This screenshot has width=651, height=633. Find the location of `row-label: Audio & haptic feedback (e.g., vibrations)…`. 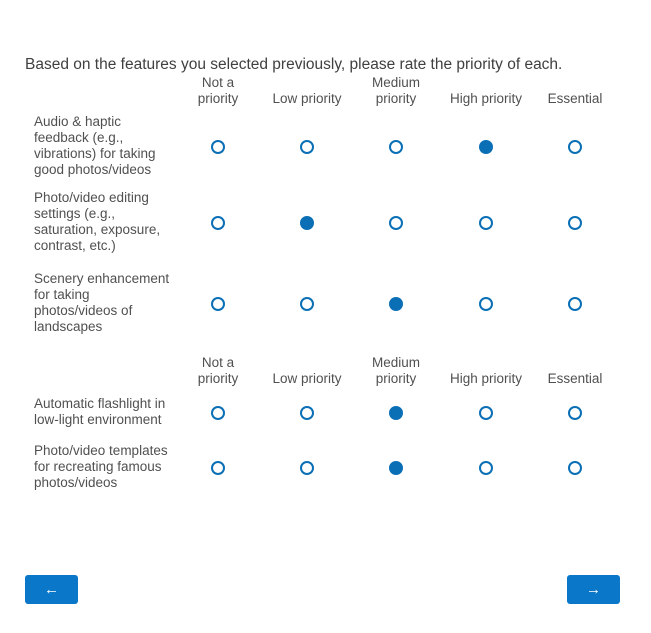

row-label: Audio & haptic feedback (e.g., vibrations)… is located at coordinates (95, 145).